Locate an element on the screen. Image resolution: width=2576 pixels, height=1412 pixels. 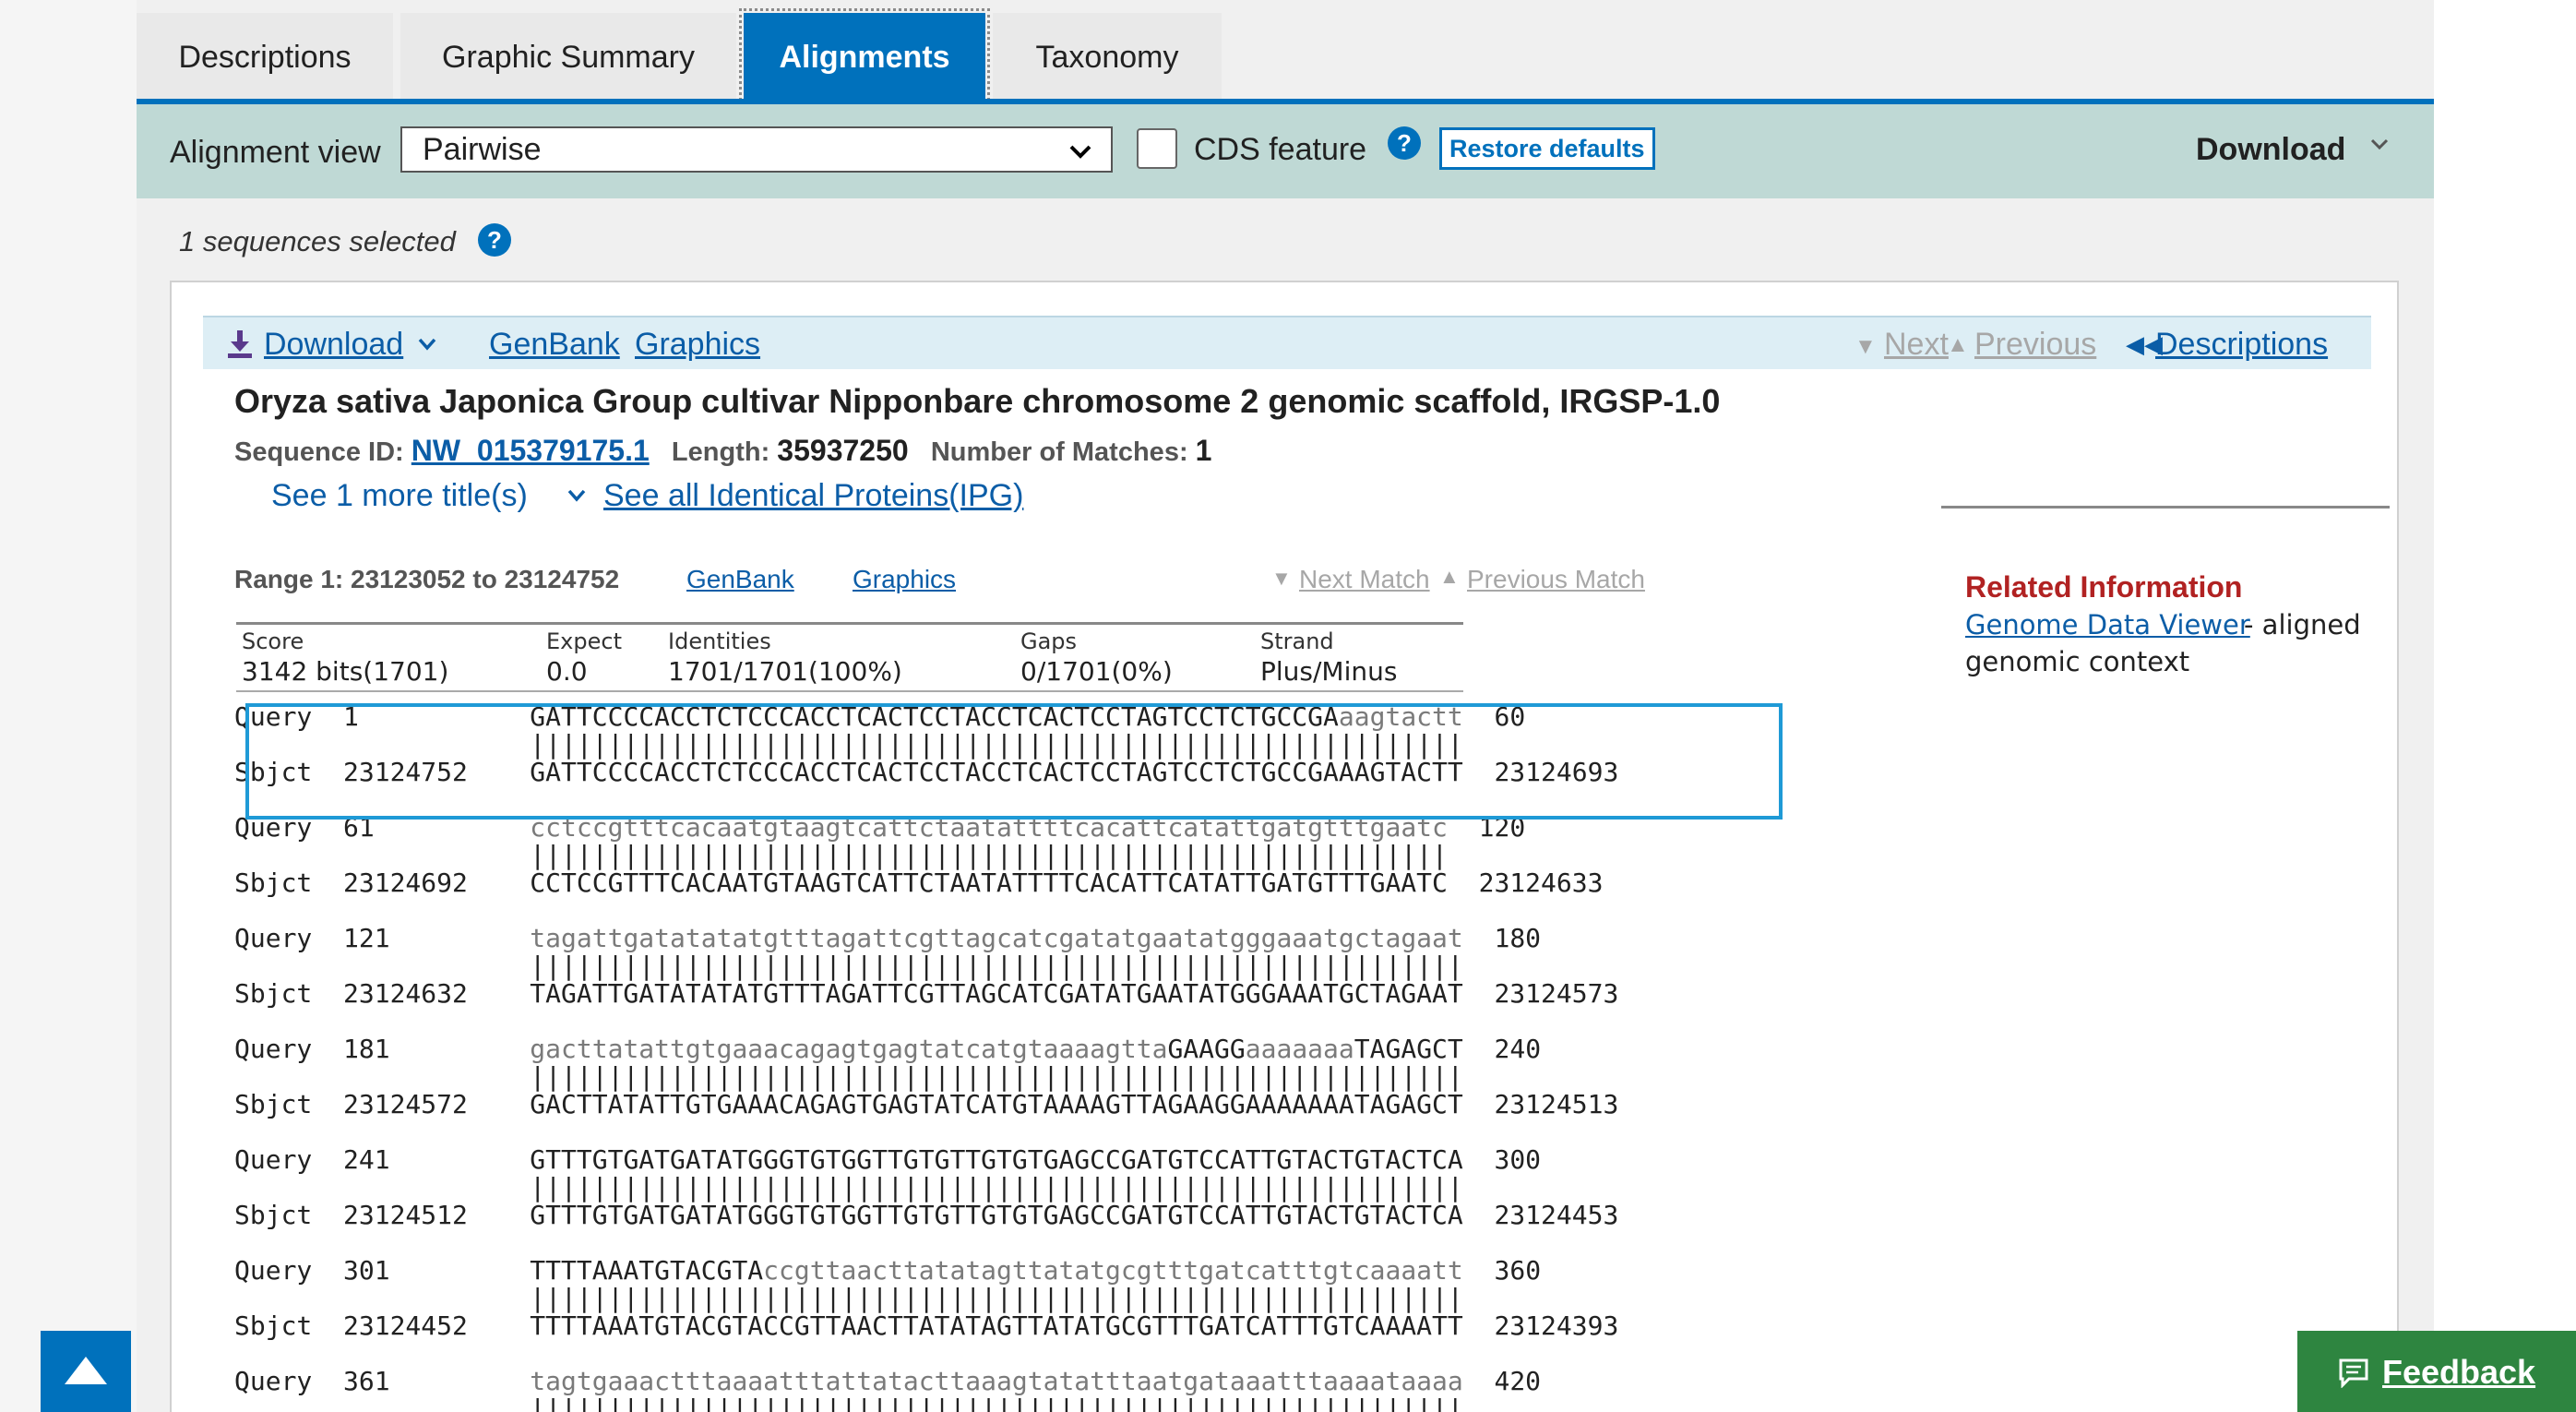
strand-stat: Strand Plus/Minus is located at coordinates (1329, 658).